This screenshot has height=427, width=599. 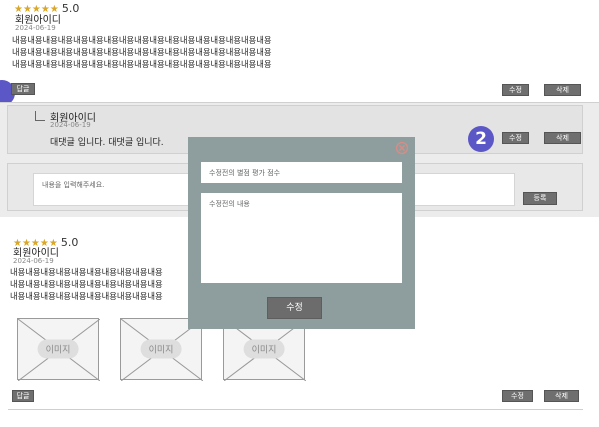 What do you see at coordinates (33, 261) in the screenshot?
I see `review-2-date: 2024-06-19` at bounding box center [33, 261].